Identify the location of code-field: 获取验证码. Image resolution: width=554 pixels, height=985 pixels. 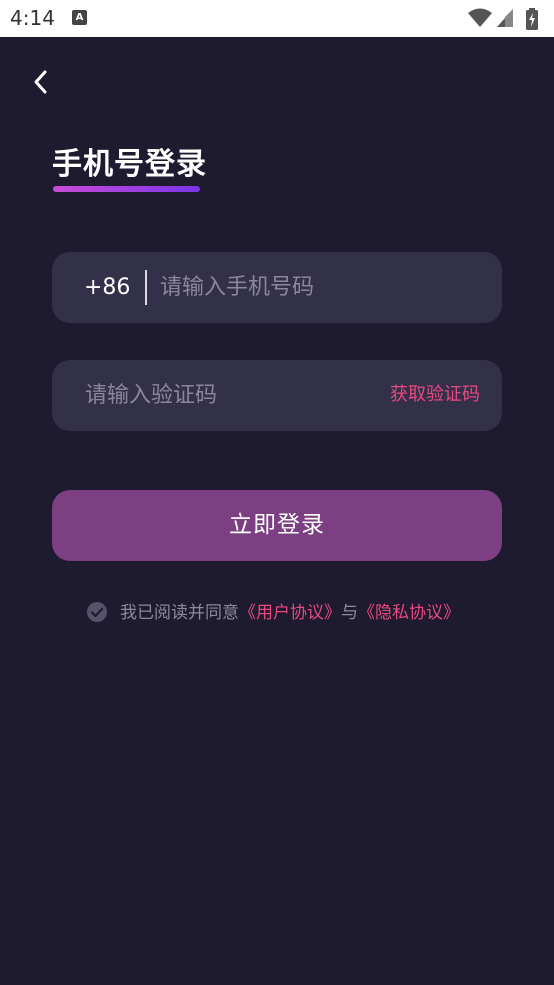
(277, 395).